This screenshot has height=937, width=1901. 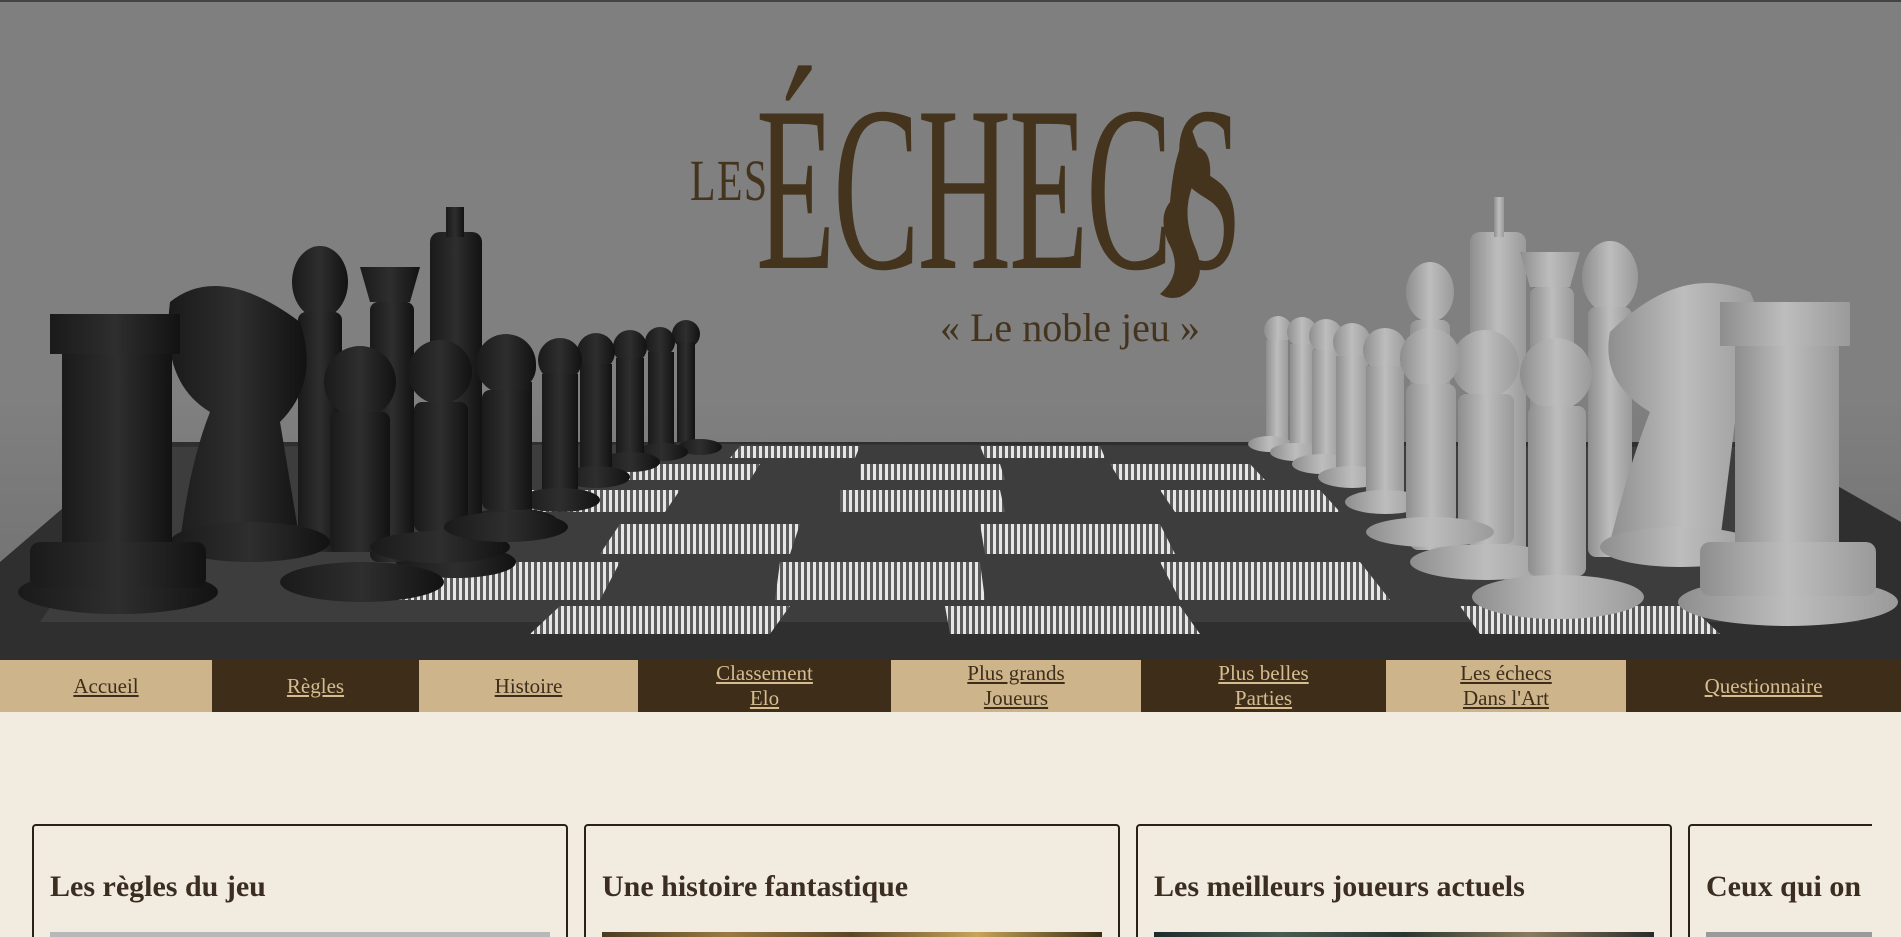 I want to click on nav-classement-elo: Classement Elo, so click(x=764, y=686).